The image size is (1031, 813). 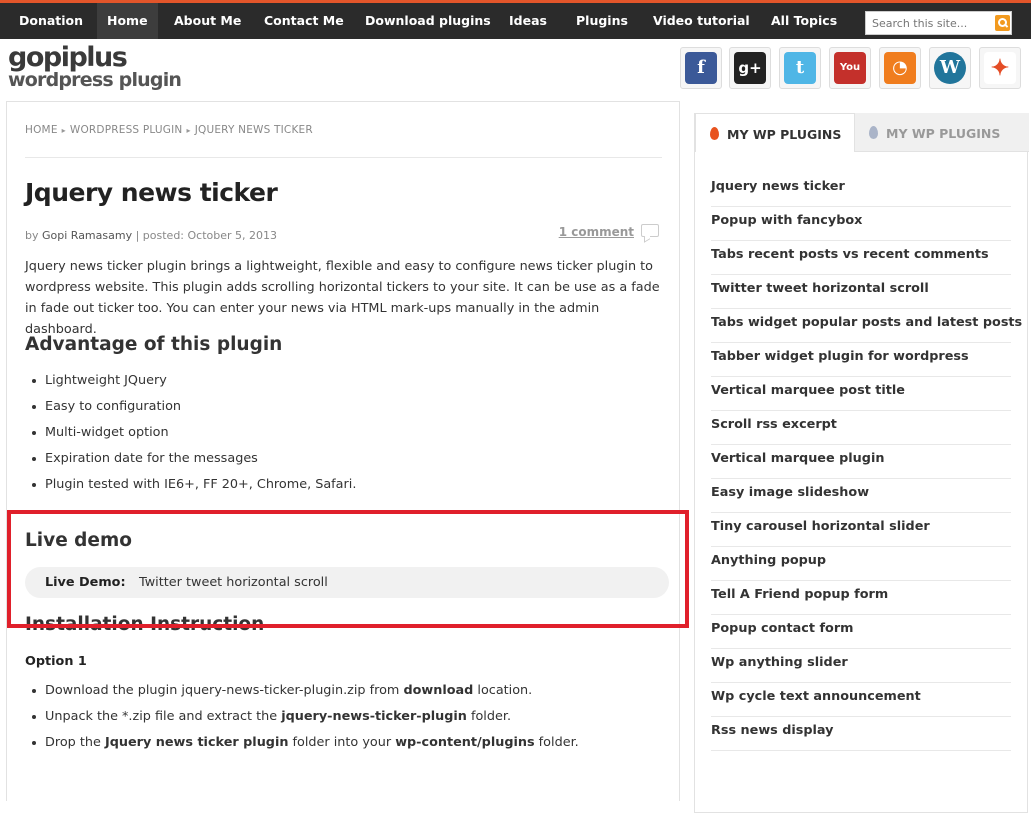 I want to click on step-bold: jquery-news-ticker-plugin, so click(x=374, y=716).